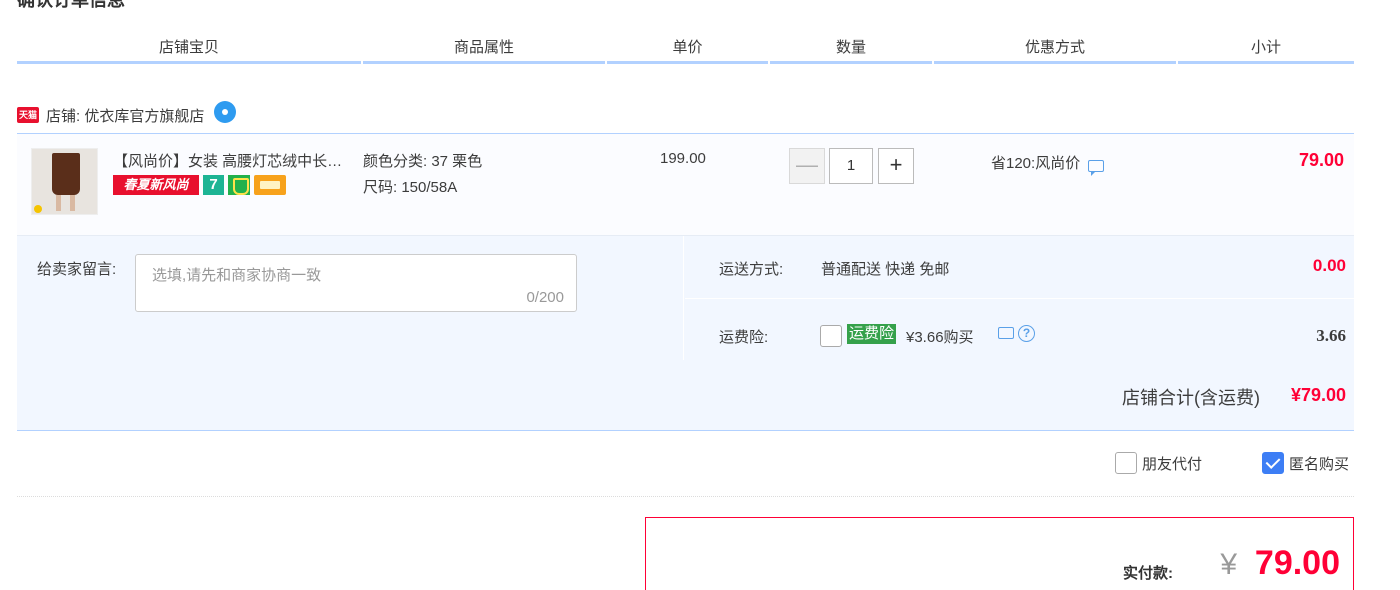 This screenshot has height=590, width=1400. Describe the element at coordinates (270, 185) in the screenshot. I see `credit-card-icon` at that location.